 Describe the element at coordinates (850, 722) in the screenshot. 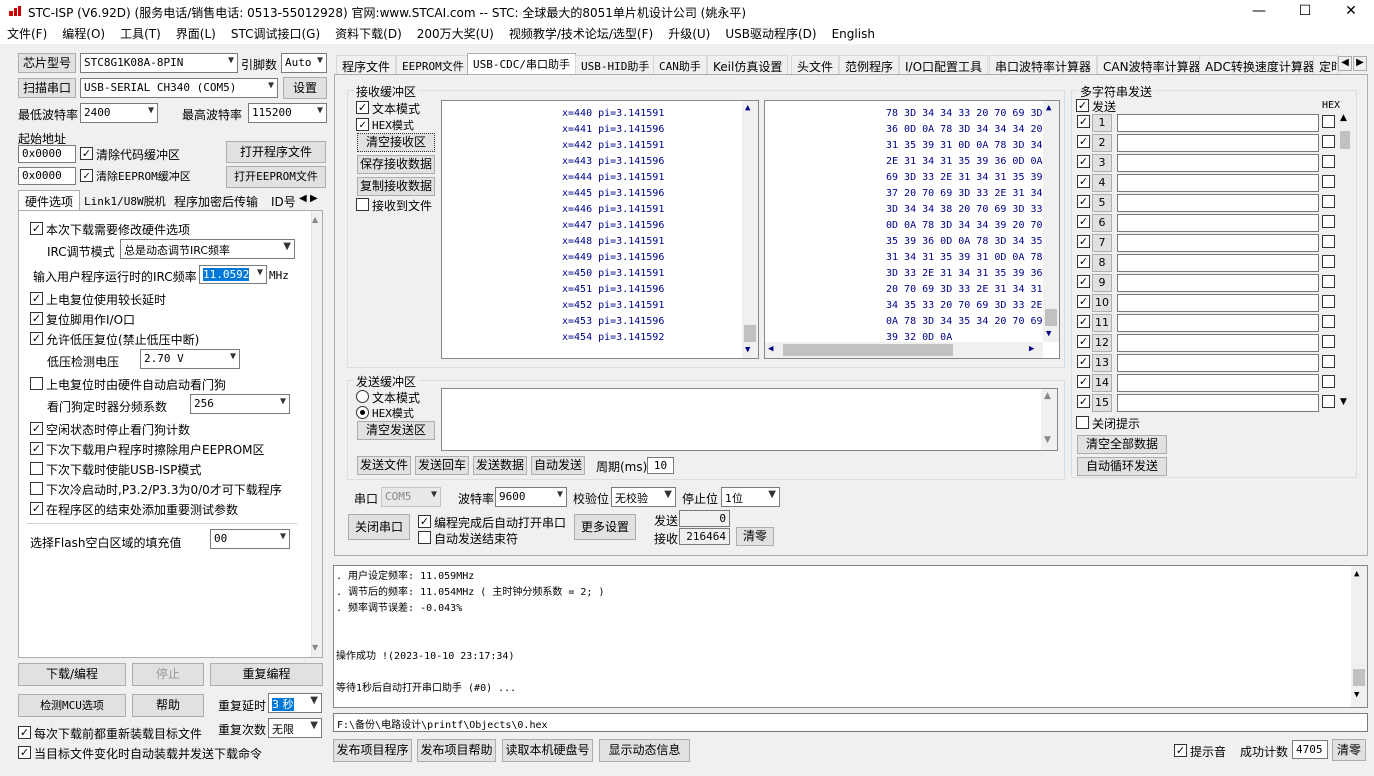

I see `file-path-field: F:\备份\电路设计\printf\Objects\0.hex` at that location.